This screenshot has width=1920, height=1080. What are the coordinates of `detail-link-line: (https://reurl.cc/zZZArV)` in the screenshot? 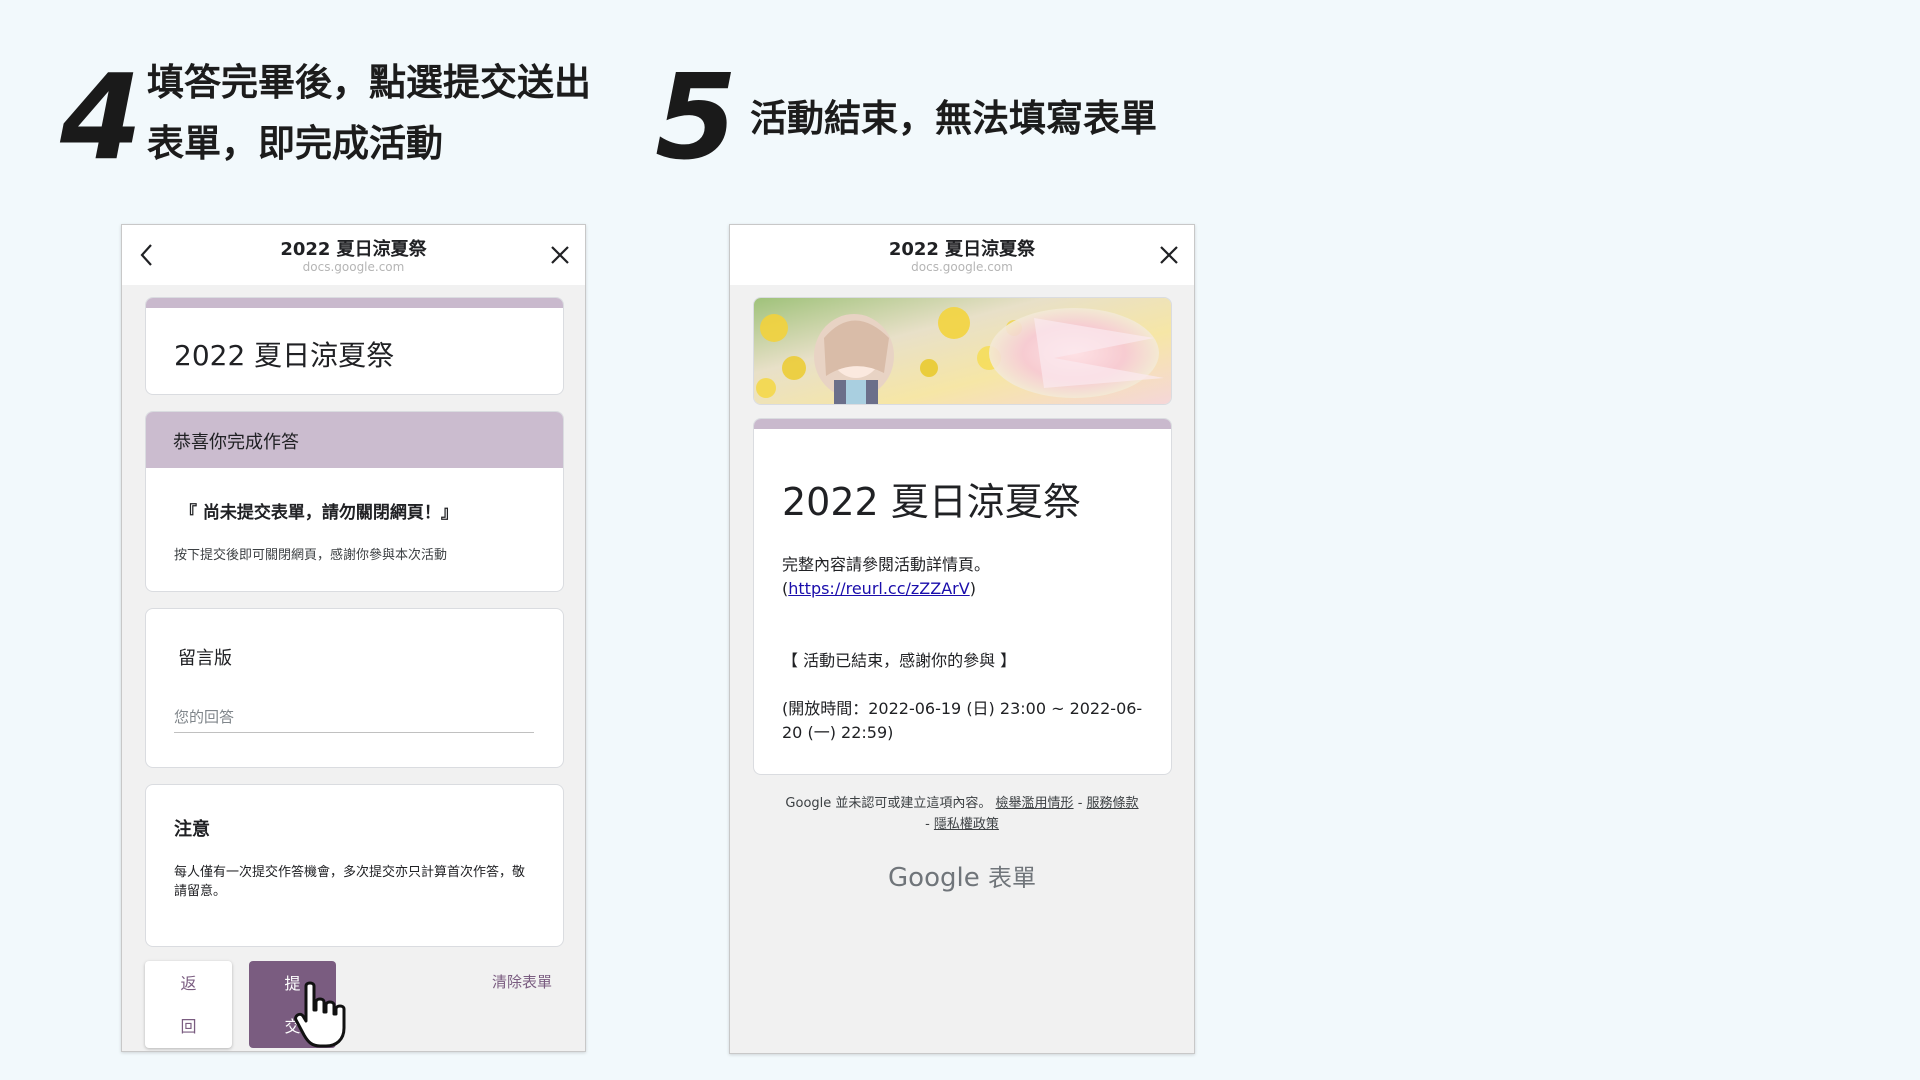 It's located at (879, 589).